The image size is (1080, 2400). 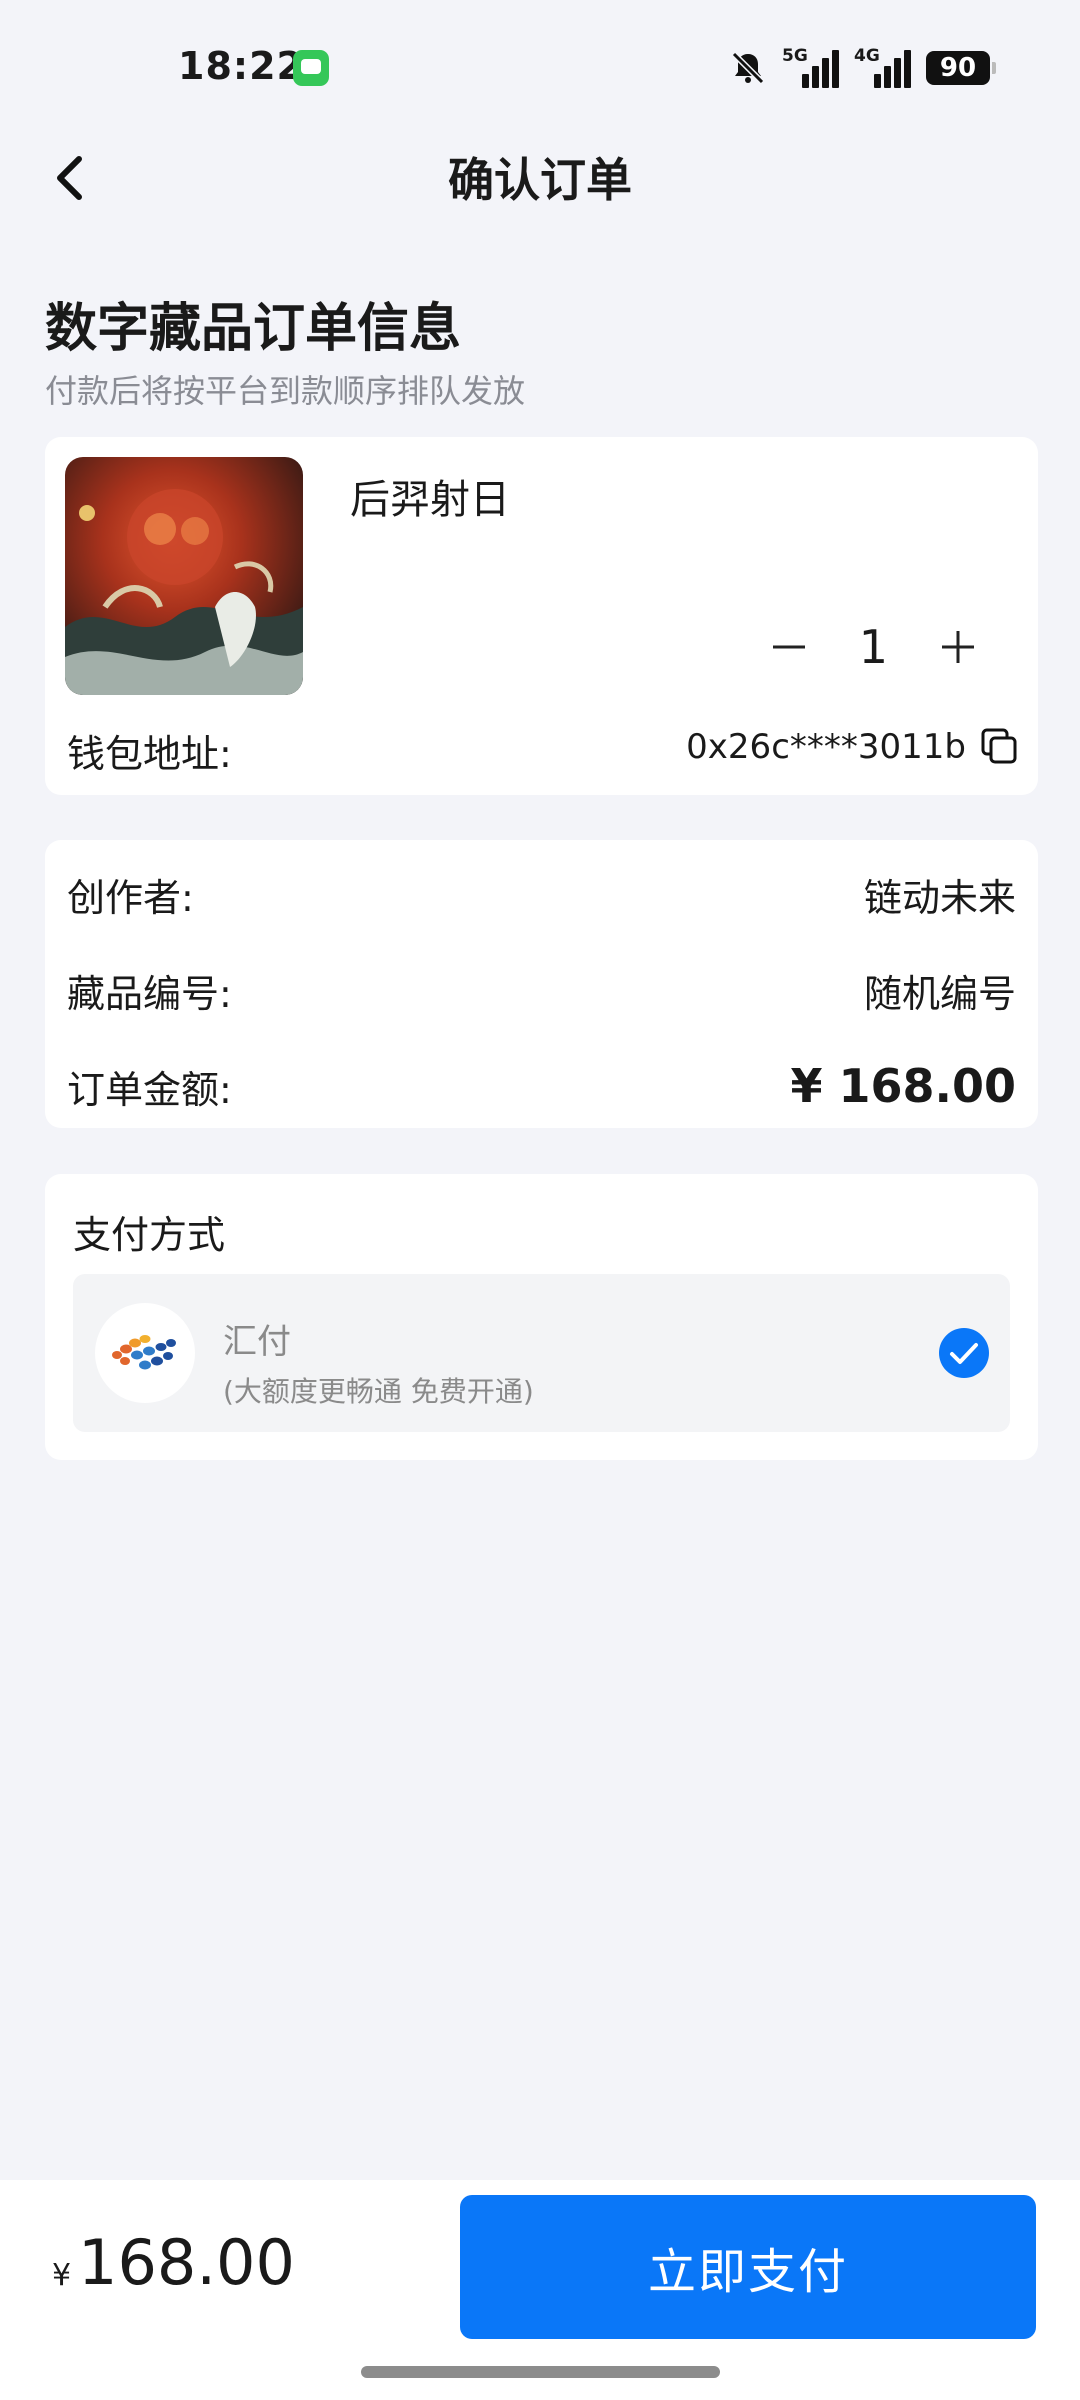 What do you see at coordinates (961, 68) in the screenshot?
I see `battery-icon: 90` at bounding box center [961, 68].